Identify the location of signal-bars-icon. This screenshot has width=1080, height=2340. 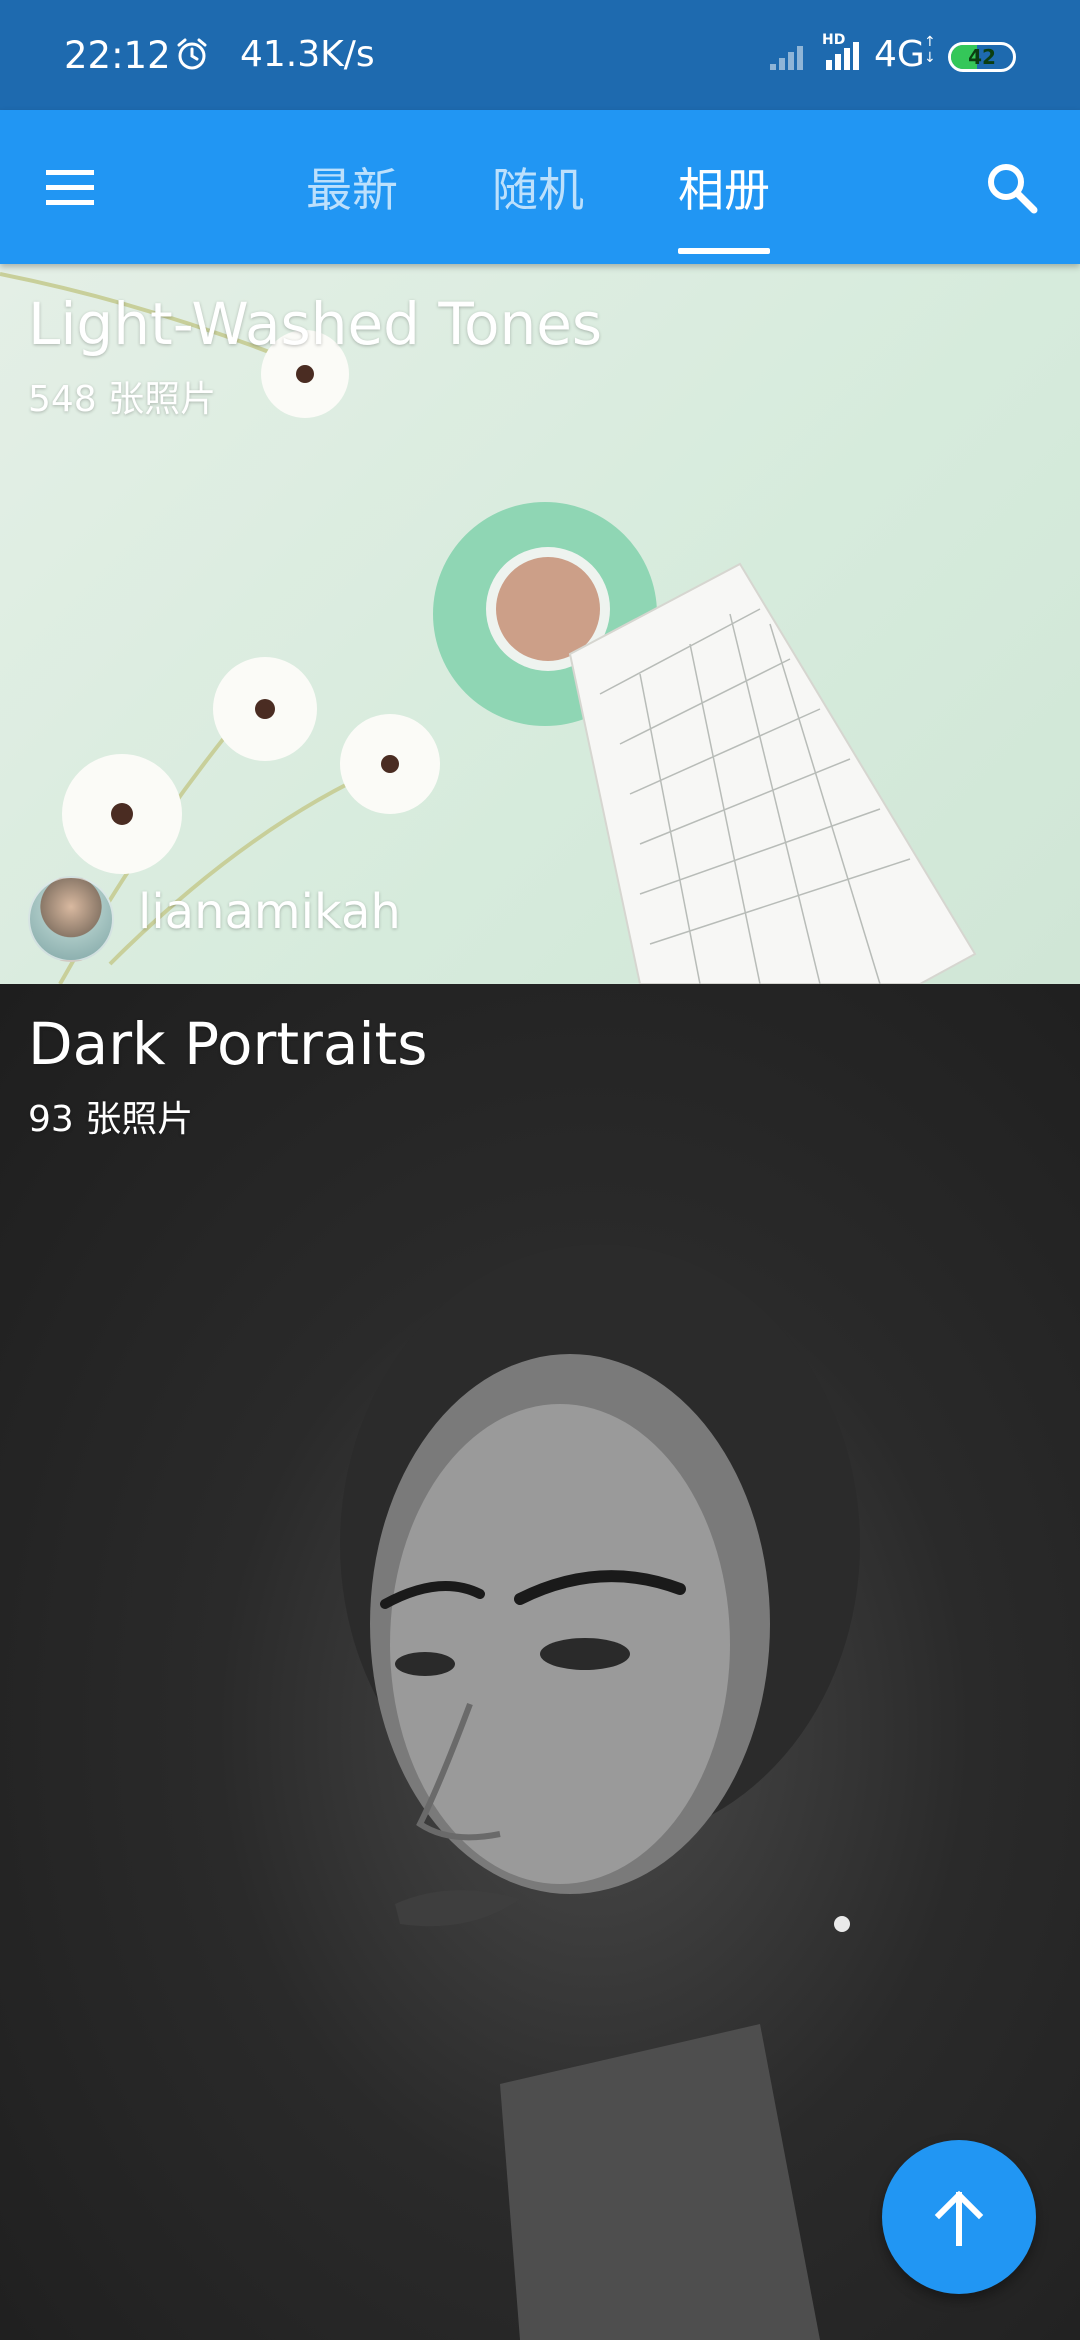
(790, 57).